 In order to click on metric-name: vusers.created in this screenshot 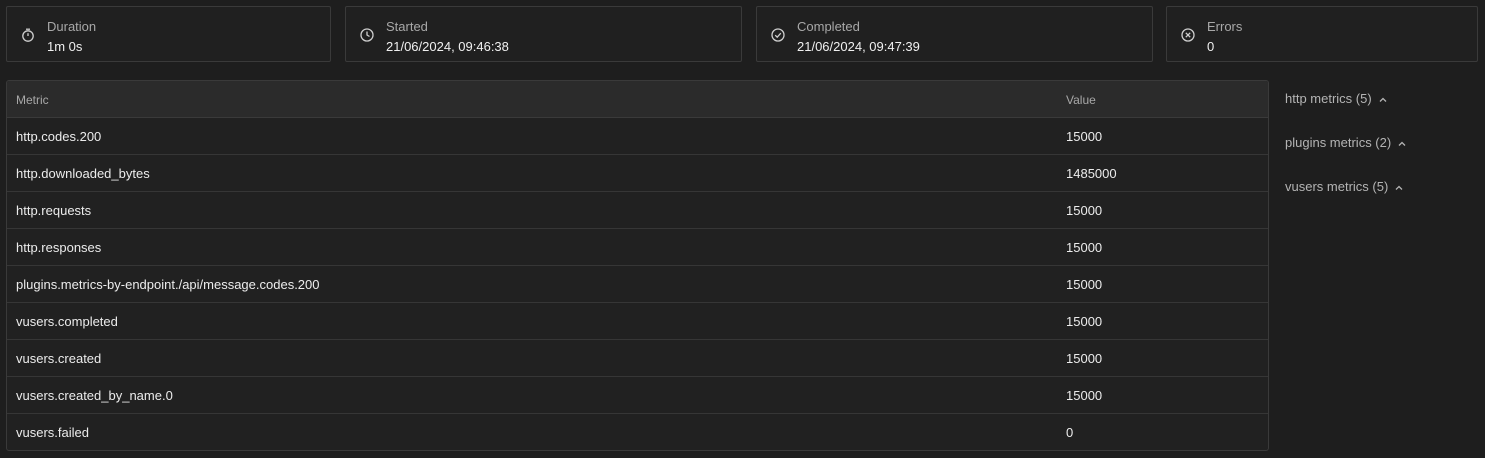, I will do `click(59, 358)`.